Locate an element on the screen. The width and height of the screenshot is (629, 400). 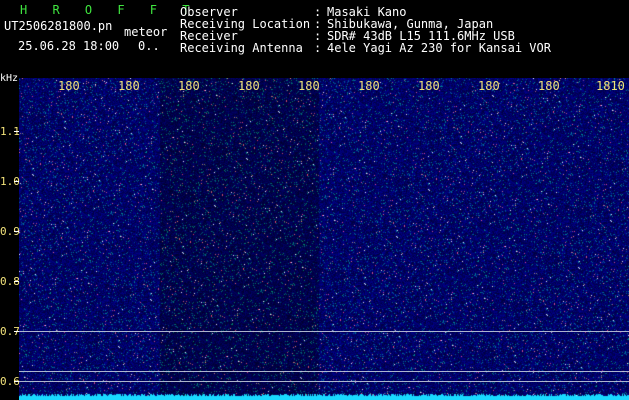
app-title: H R O F F T is located at coordinates (109, 10).